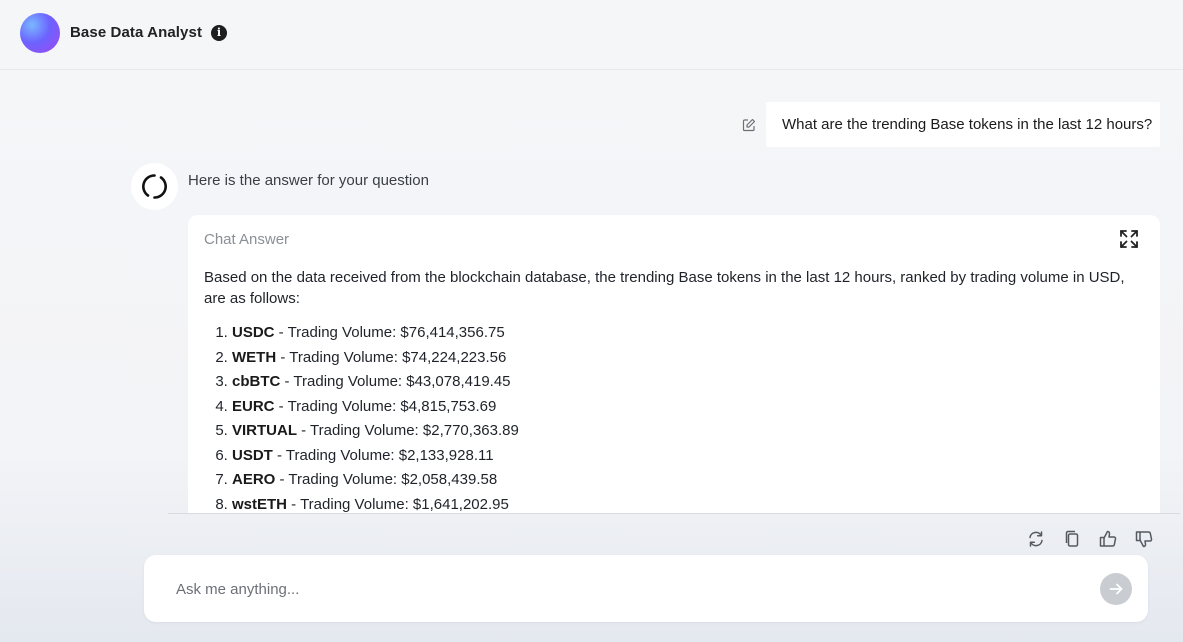 The height and width of the screenshot is (642, 1183). Describe the element at coordinates (386, 479) in the screenshot. I see `token-volume: - Trading Volume: $2,058,439.58` at that location.